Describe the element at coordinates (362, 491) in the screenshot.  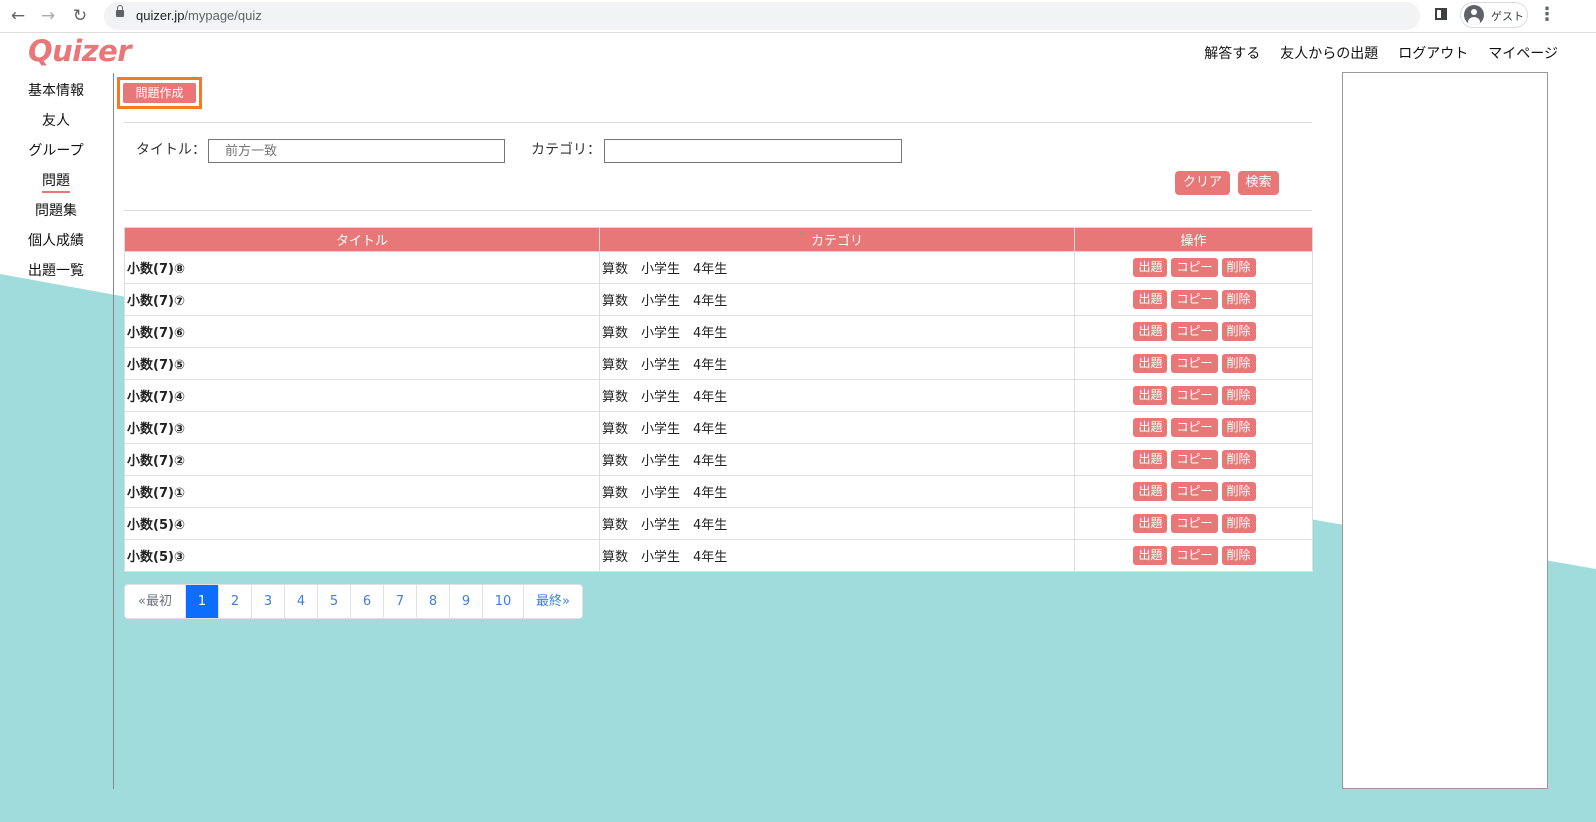
I see `quiz-title-cell: 小数(7)①` at that location.